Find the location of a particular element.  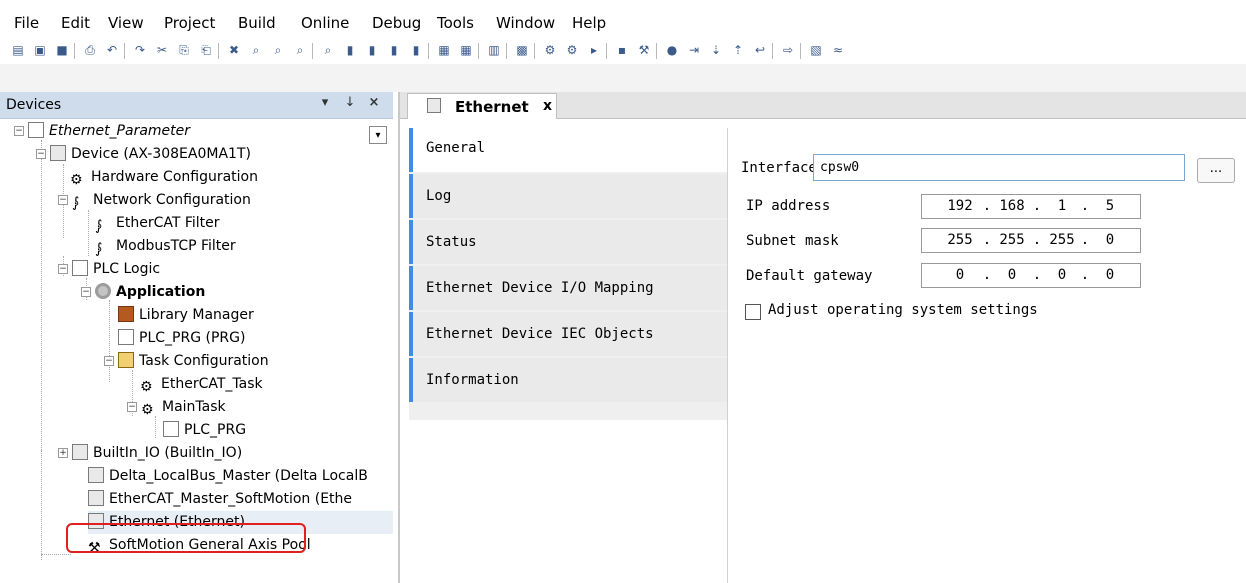

ip-octet: 1 is located at coordinates (1062, 206).